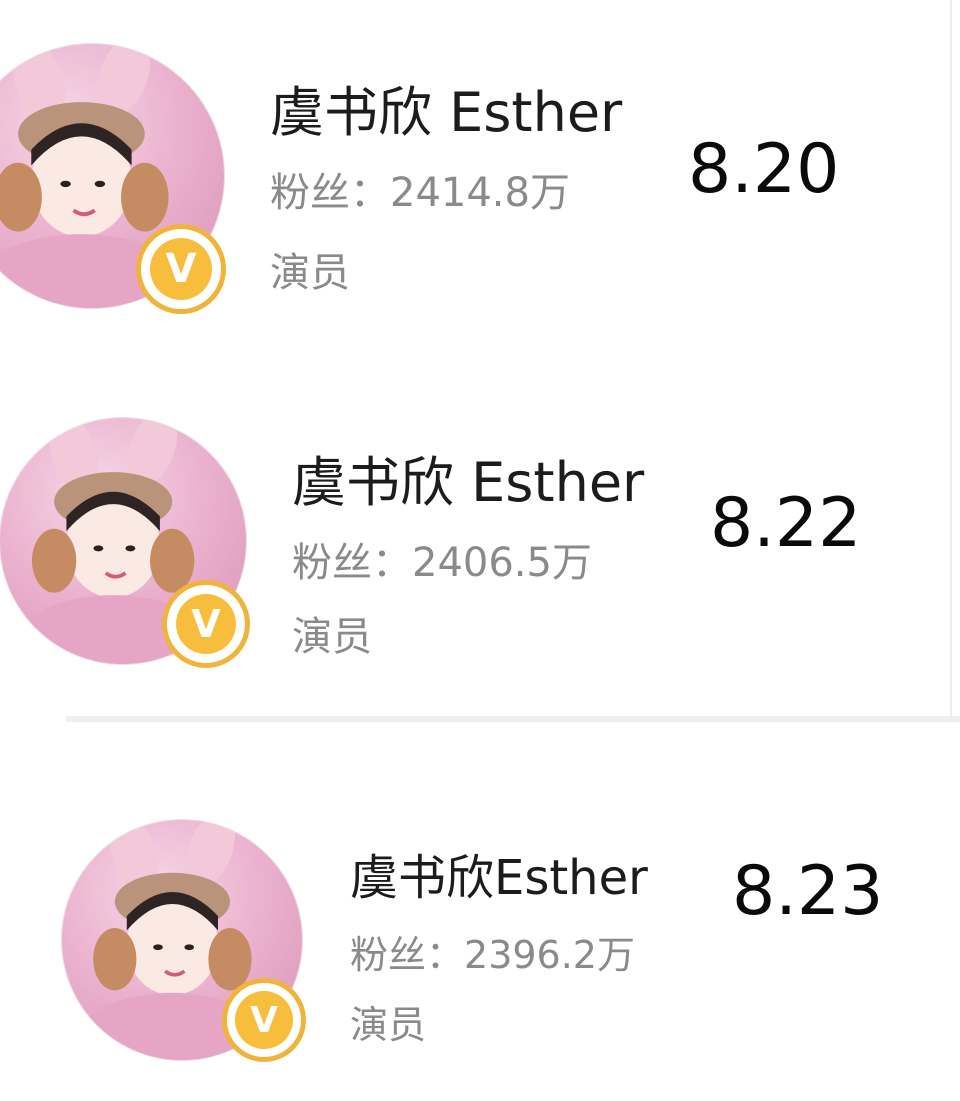 This screenshot has height=1101, width=960. I want to click on fans-value: 2414.8万, so click(480, 193).